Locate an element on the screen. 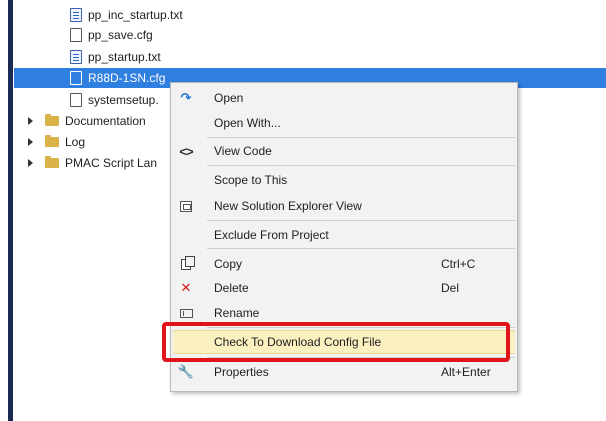  tree-item-label: Documentation is located at coordinates (105, 121).